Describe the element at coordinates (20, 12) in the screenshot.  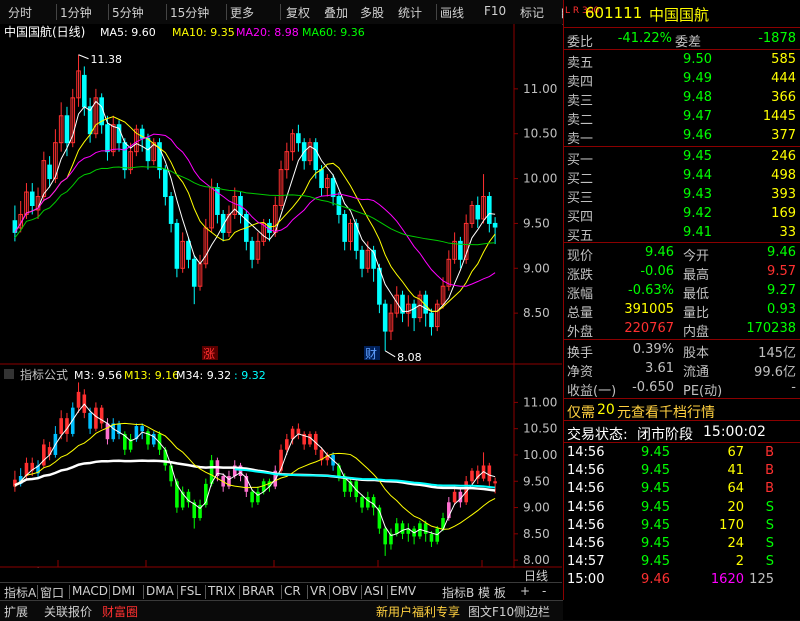
I see `toolbar-item-0: 分时` at that location.